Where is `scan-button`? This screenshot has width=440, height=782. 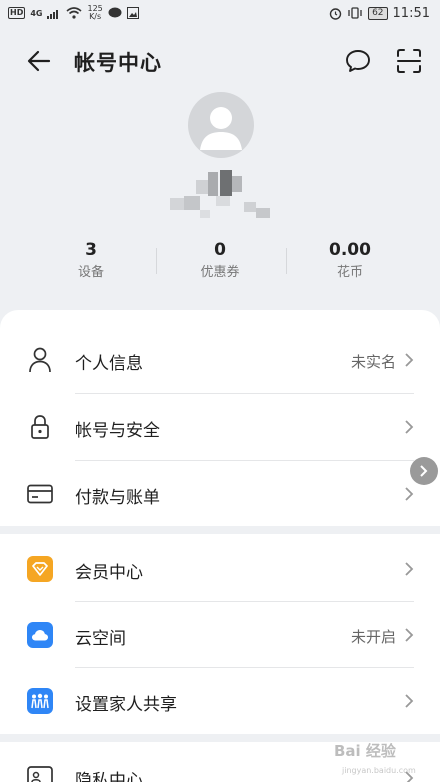 scan-button is located at coordinates (409, 61).